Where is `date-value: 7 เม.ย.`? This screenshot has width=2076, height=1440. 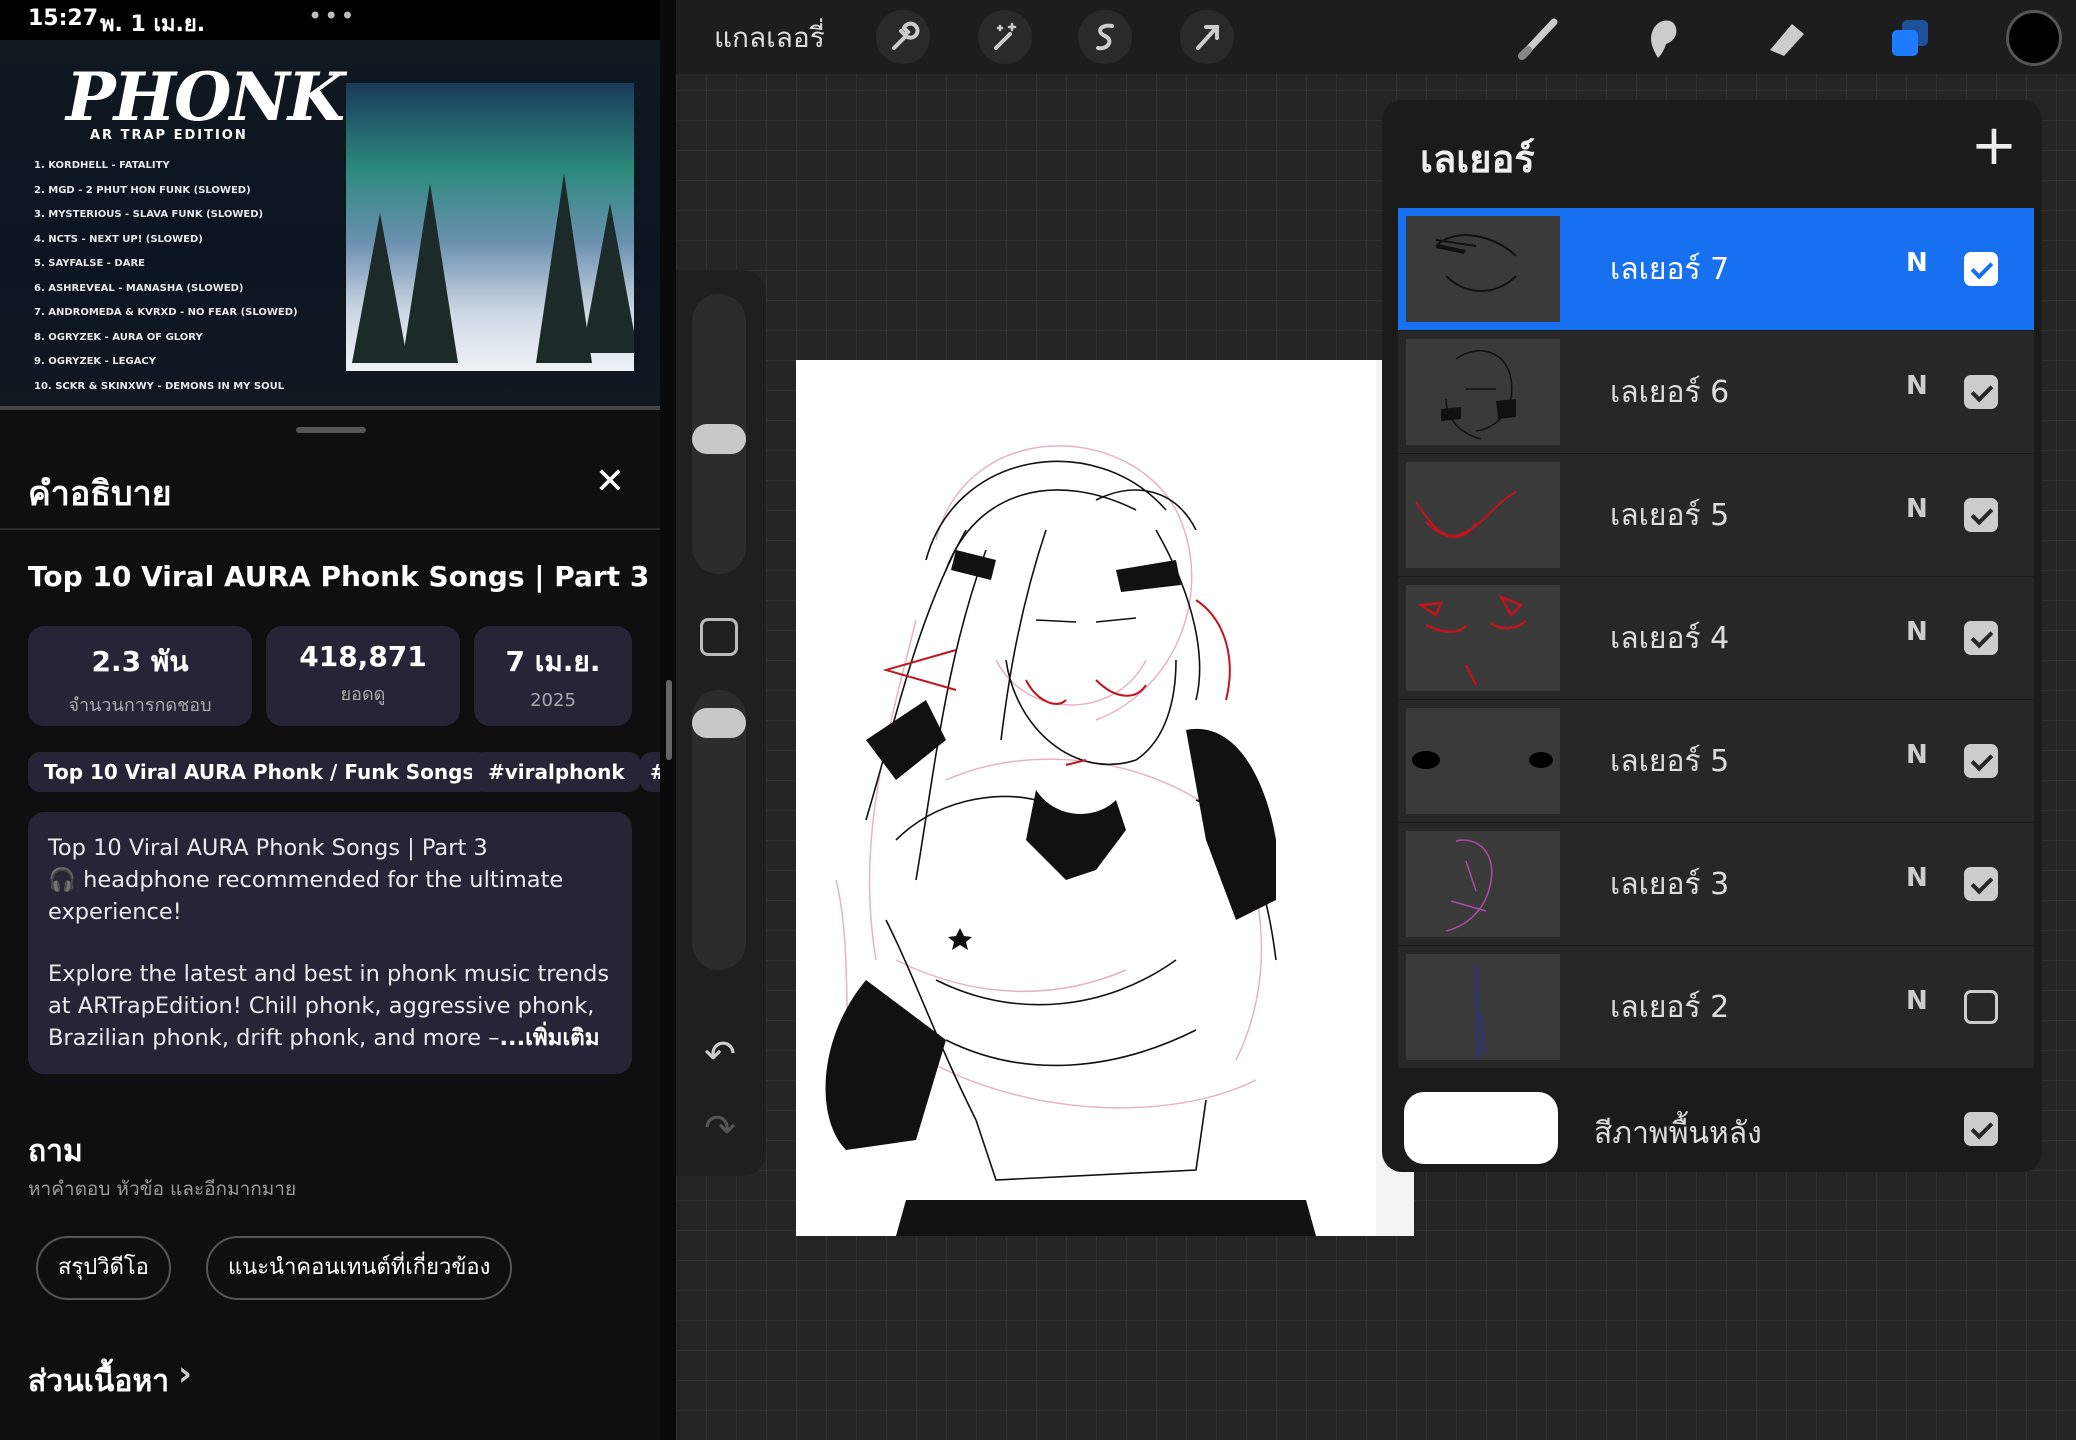
date-value: 7 เม.ย. is located at coordinates (553, 661).